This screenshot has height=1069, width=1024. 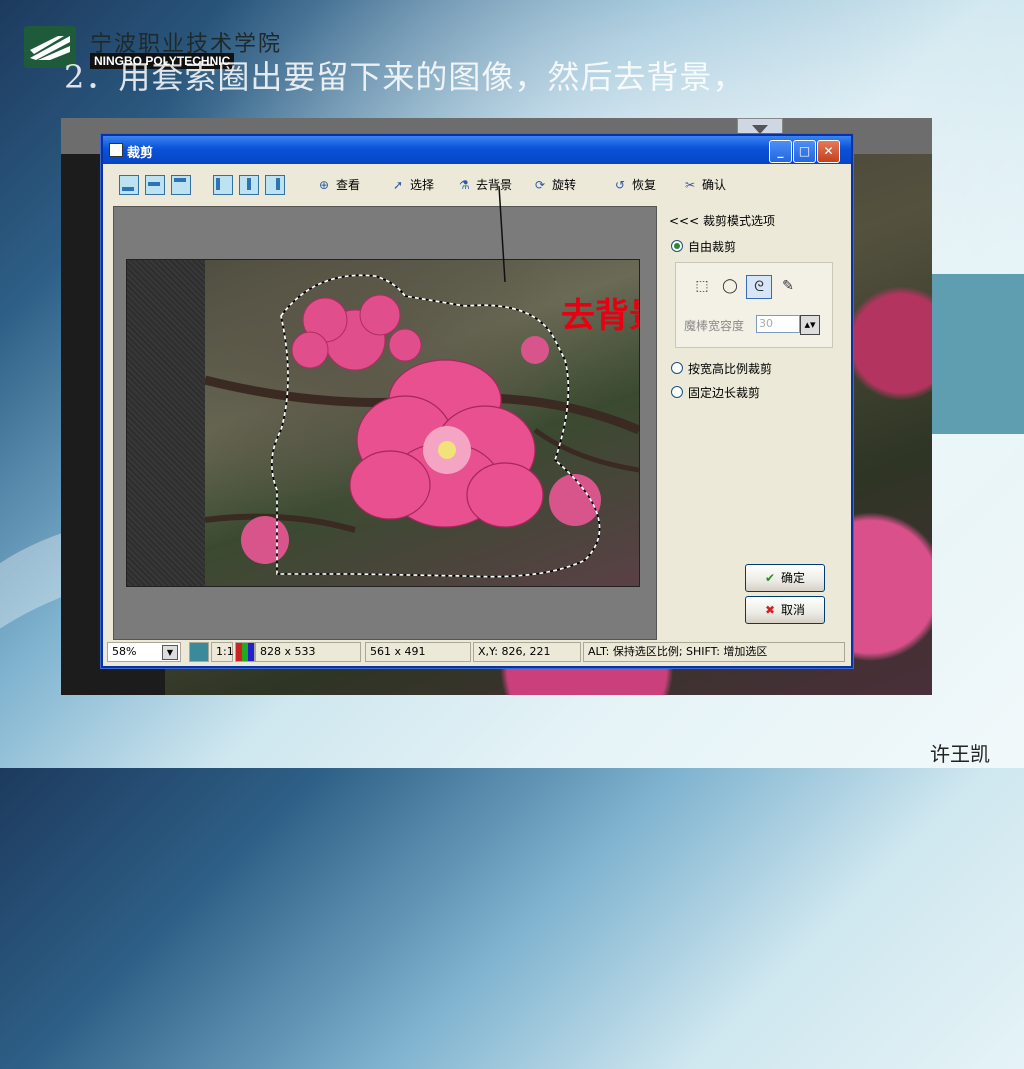 I want to click on author-signature: 许王凯, so click(x=960, y=754).